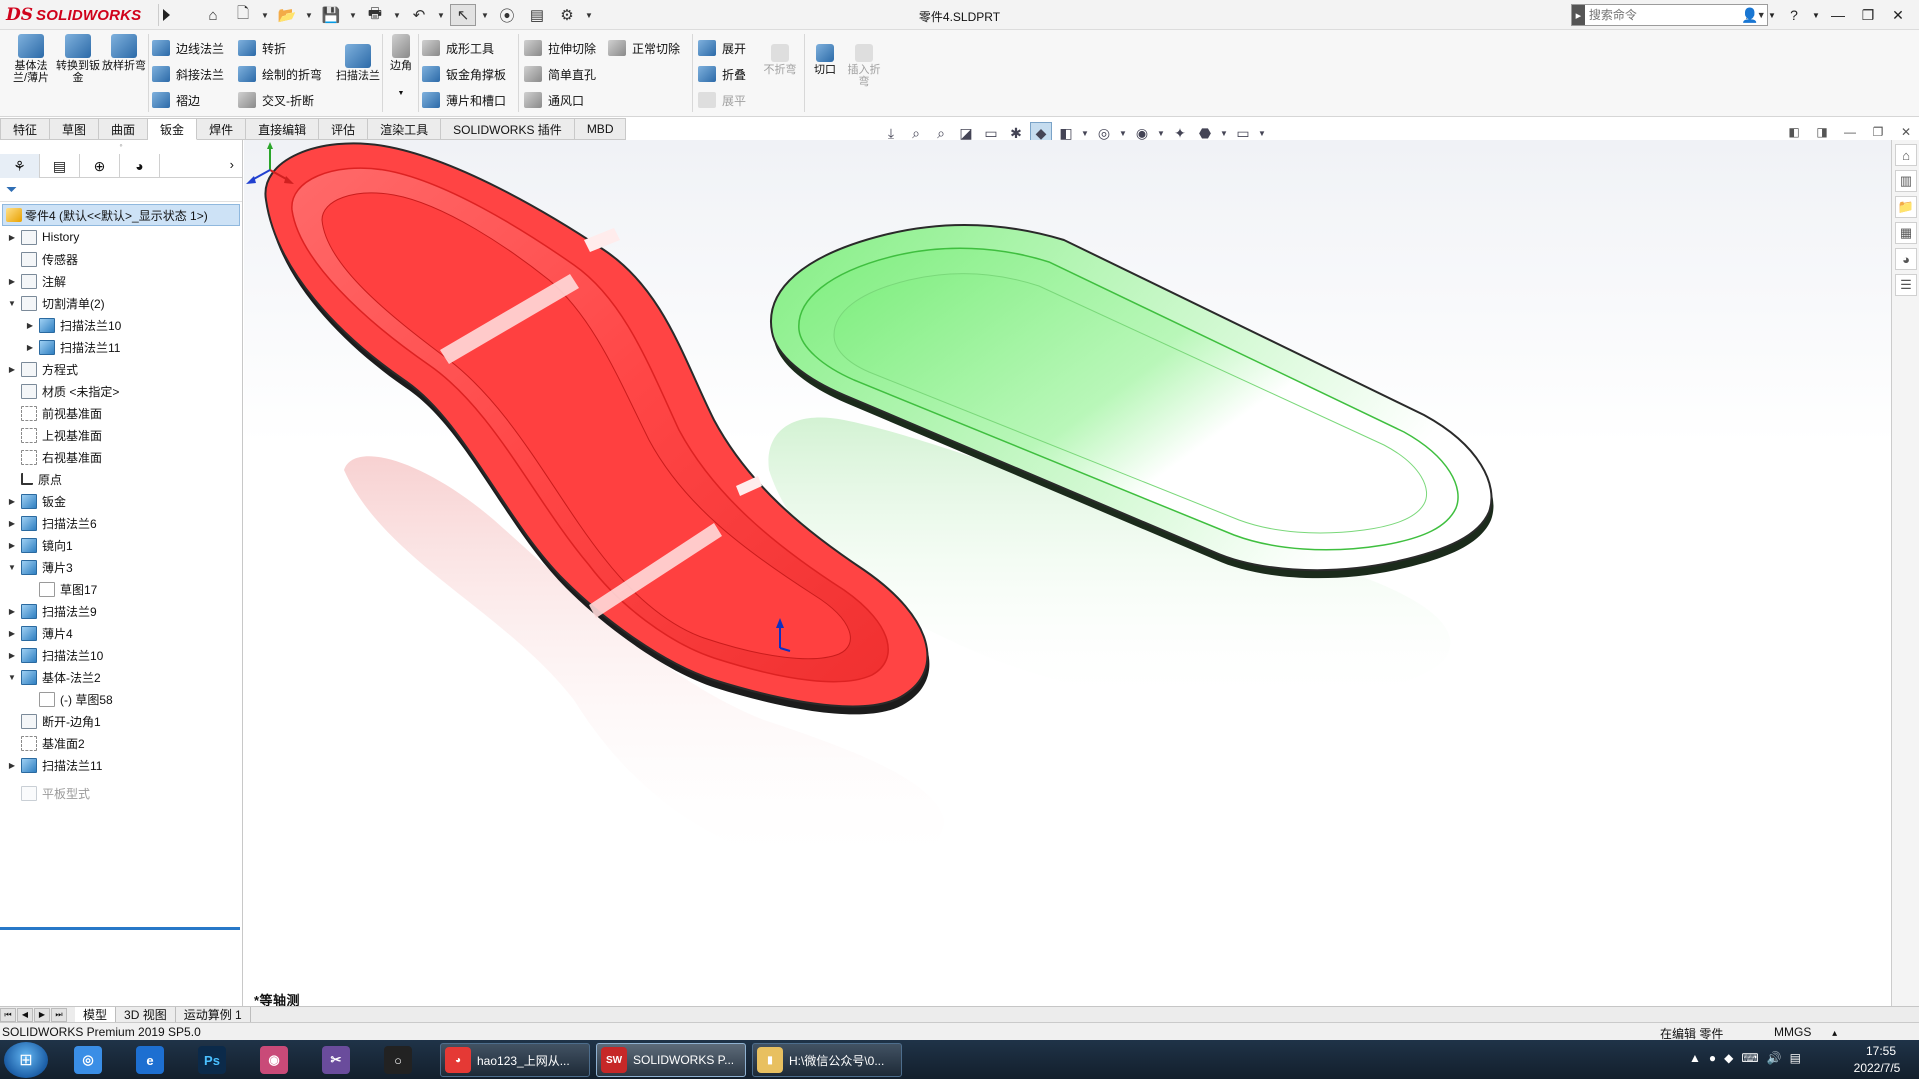  Describe the element at coordinates (397, 15) in the screenshot. I see `print-dropdown-icon: ▼` at that location.